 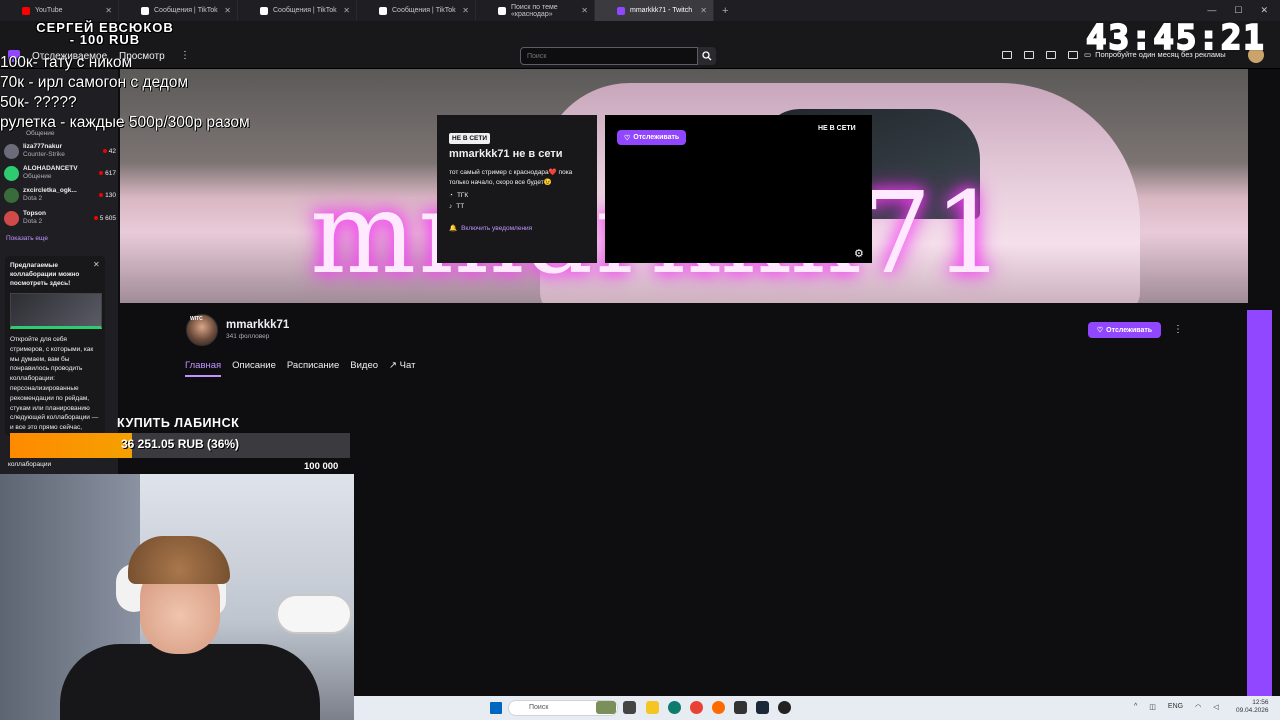 What do you see at coordinates (517, 195) in the screenshot?
I see `social-link-tgk: ◔ ТГК` at bounding box center [517, 195].